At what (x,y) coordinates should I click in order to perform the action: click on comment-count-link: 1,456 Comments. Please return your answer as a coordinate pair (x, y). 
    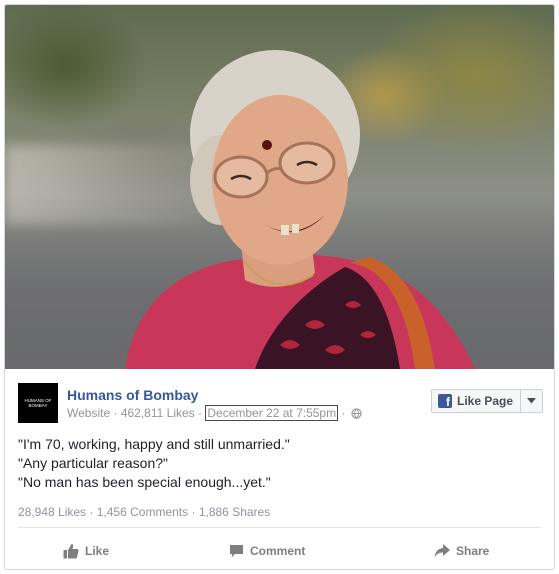
    Looking at the image, I should click on (142, 512).